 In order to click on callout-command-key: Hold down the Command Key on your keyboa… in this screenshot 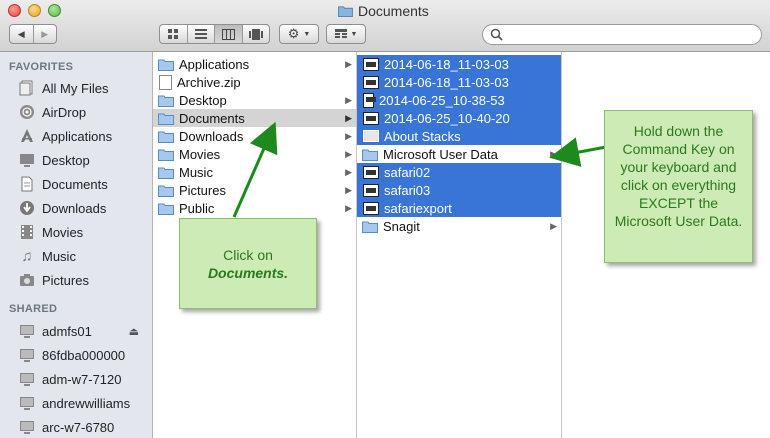, I will do `click(678, 186)`.